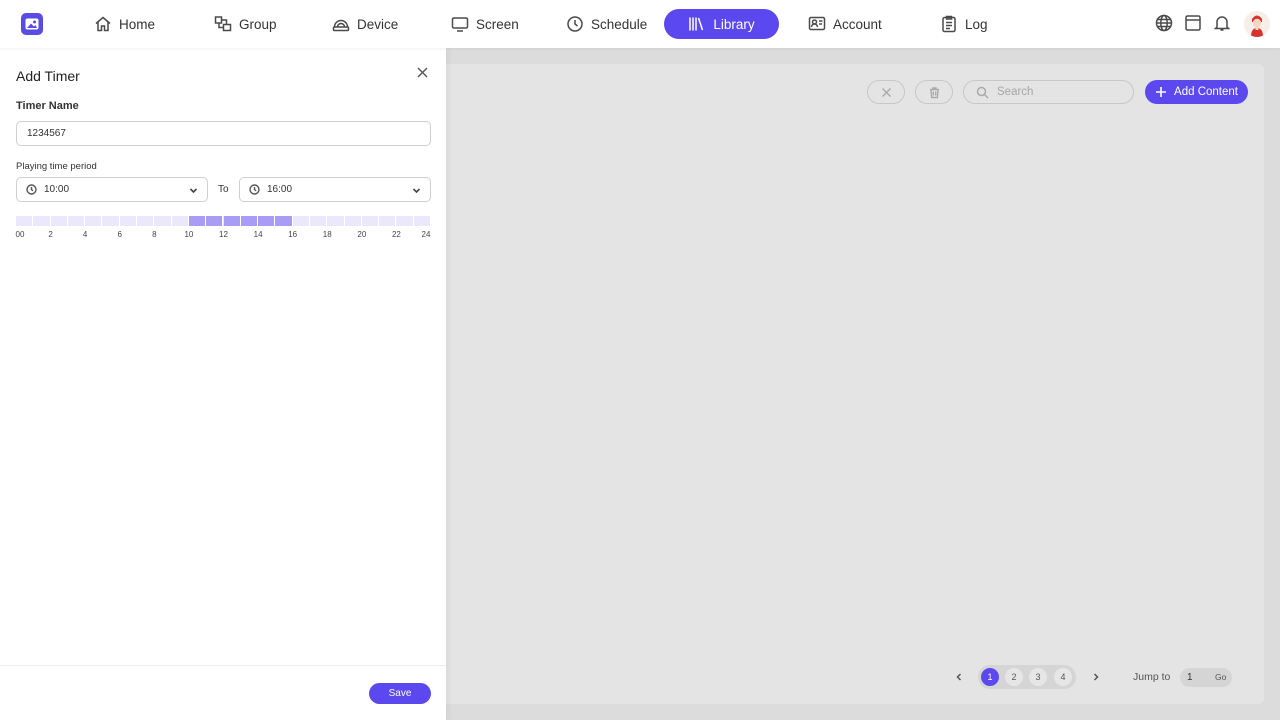 This screenshot has width=1280, height=720. What do you see at coordinates (1014, 677) in the screenshot?
I see `page-2-button: 2` at bounding box center [1014, 677].